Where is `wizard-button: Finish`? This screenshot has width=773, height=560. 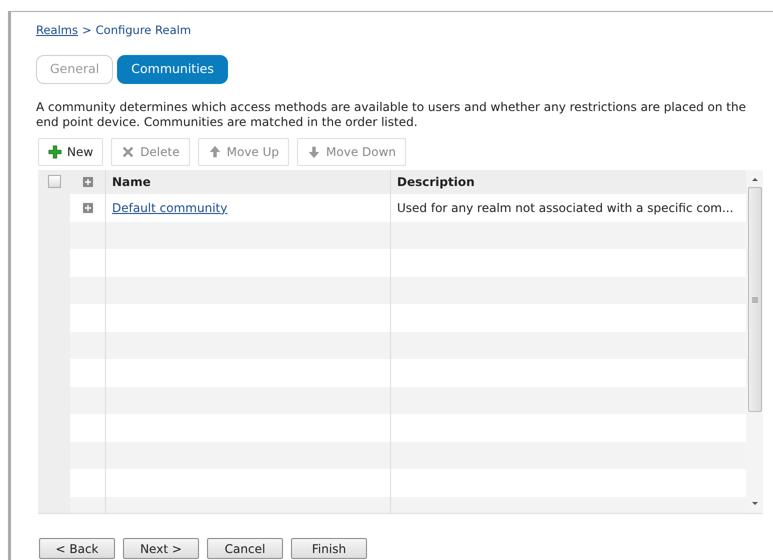
wizard-button: Finish is located at coordinates (329, 548).